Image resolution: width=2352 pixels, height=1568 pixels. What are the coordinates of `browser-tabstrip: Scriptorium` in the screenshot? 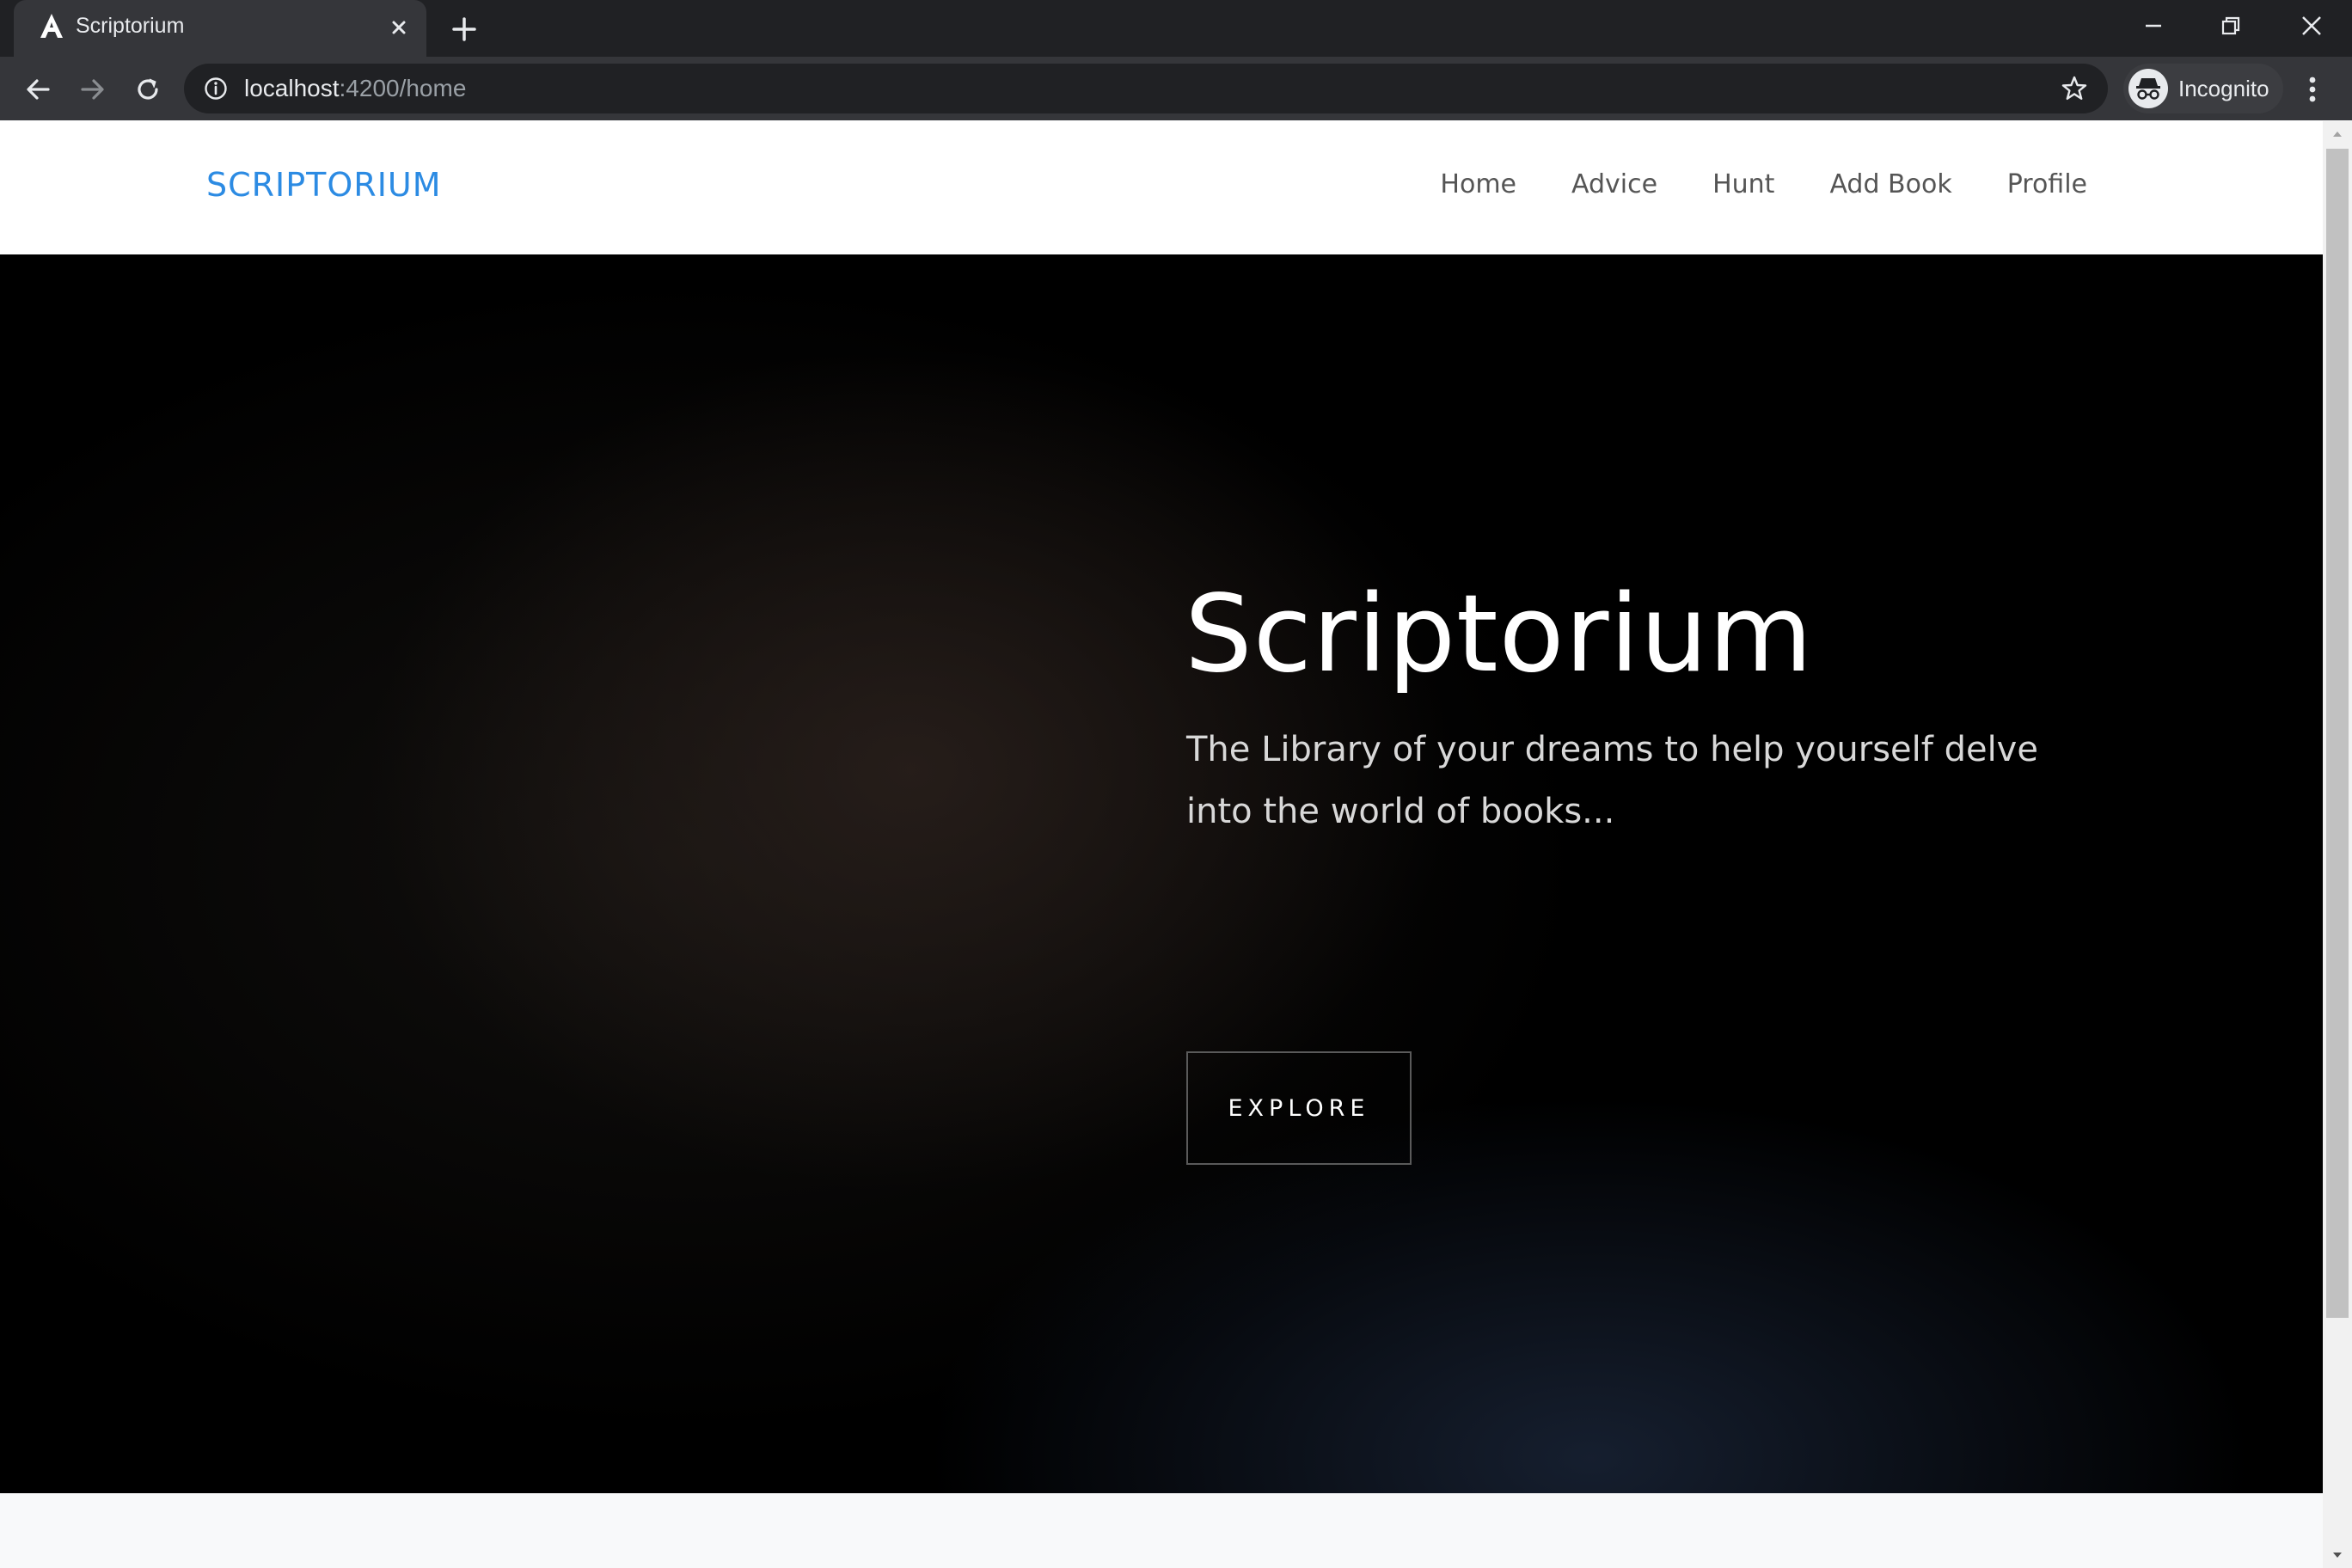 It's located at (1176, 28).